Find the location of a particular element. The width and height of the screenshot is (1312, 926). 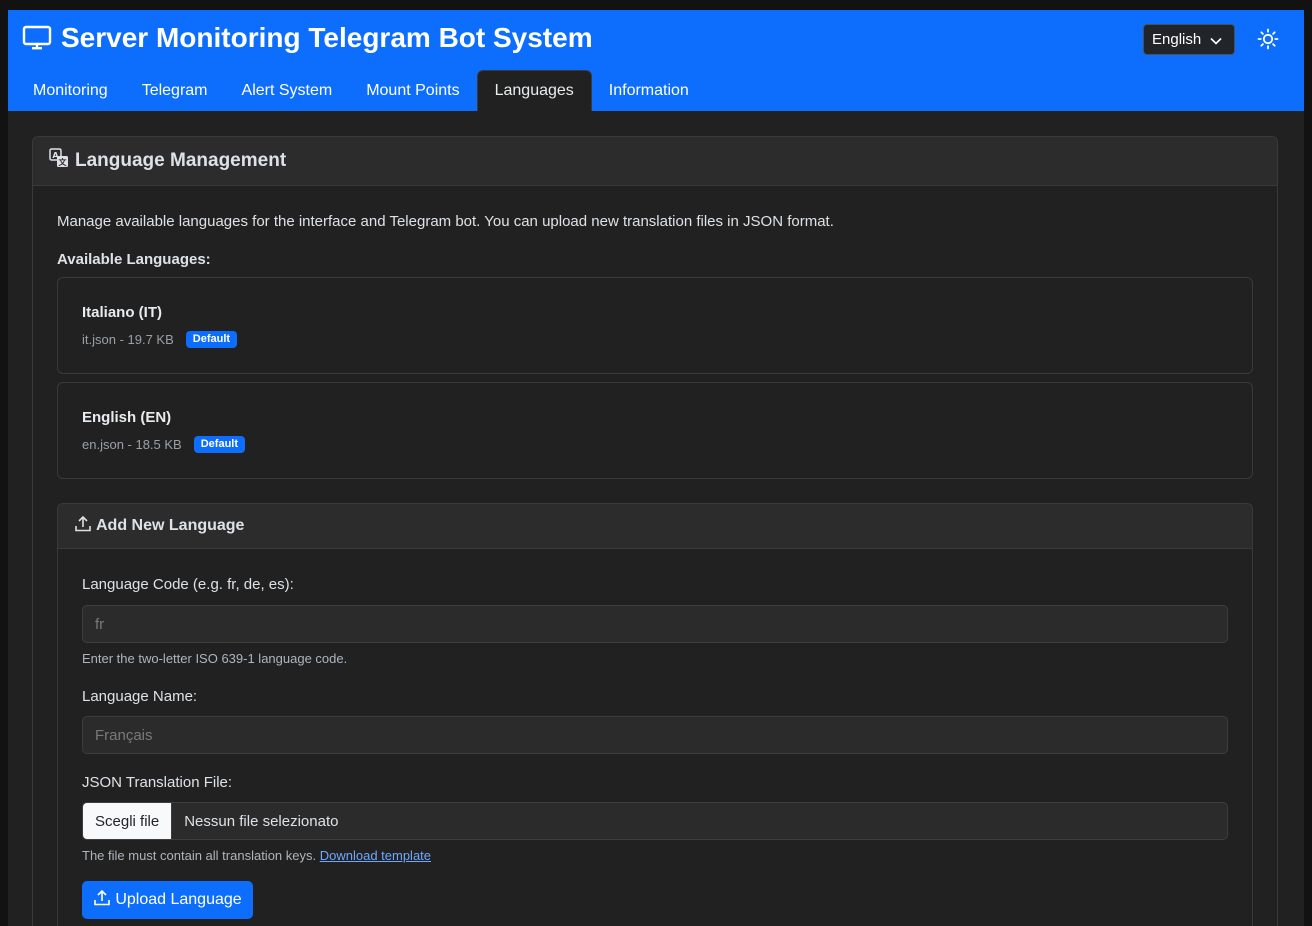

list-item: English (EN) en.json - 18.5 KB Default is located at coordinates (655, 430).